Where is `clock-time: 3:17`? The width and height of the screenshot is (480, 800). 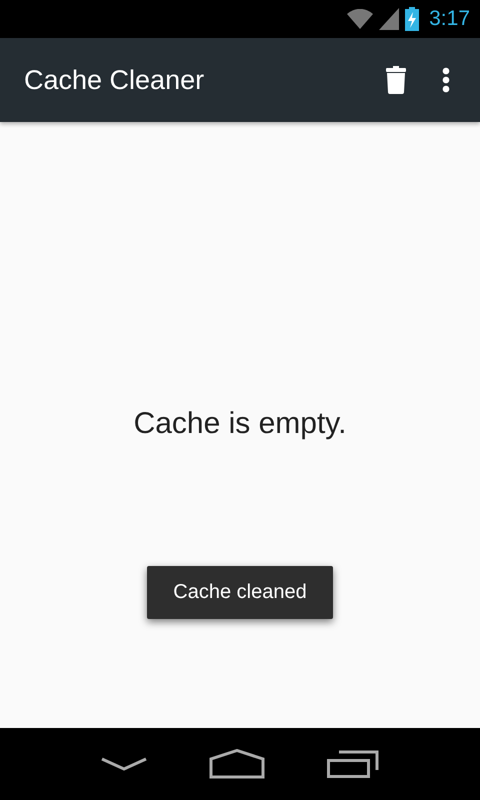 clock-time: 3:17 is located at coordinates (449, 19).